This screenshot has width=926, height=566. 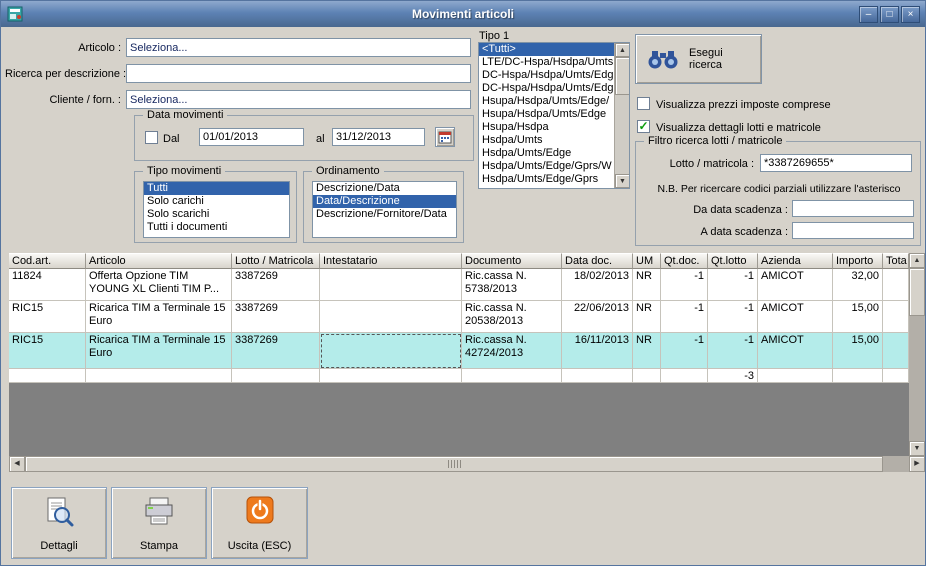 What do you see at coordinates (445, 137) in the screenshot?
I see `calendar-button` at bounding box center [445, 137].